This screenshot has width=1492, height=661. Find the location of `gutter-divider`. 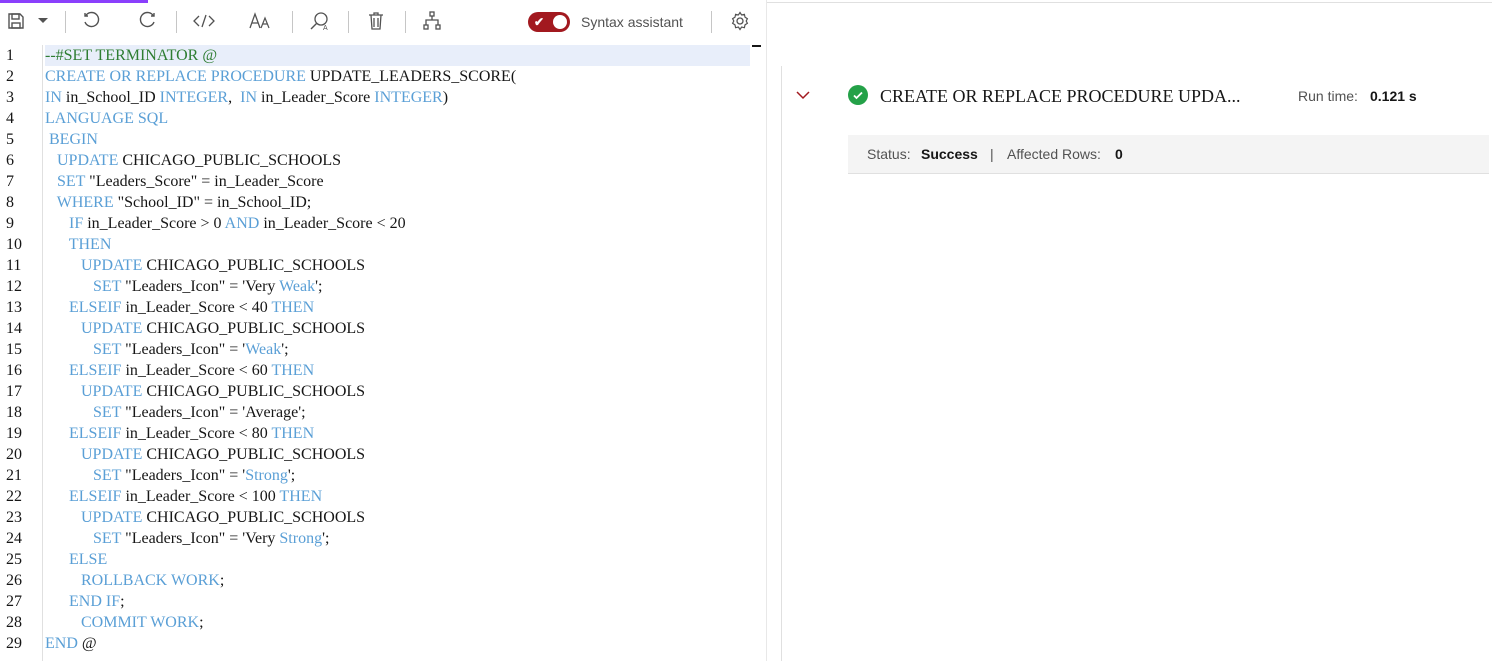

gutter-divider is located at coordinates (42, 353).